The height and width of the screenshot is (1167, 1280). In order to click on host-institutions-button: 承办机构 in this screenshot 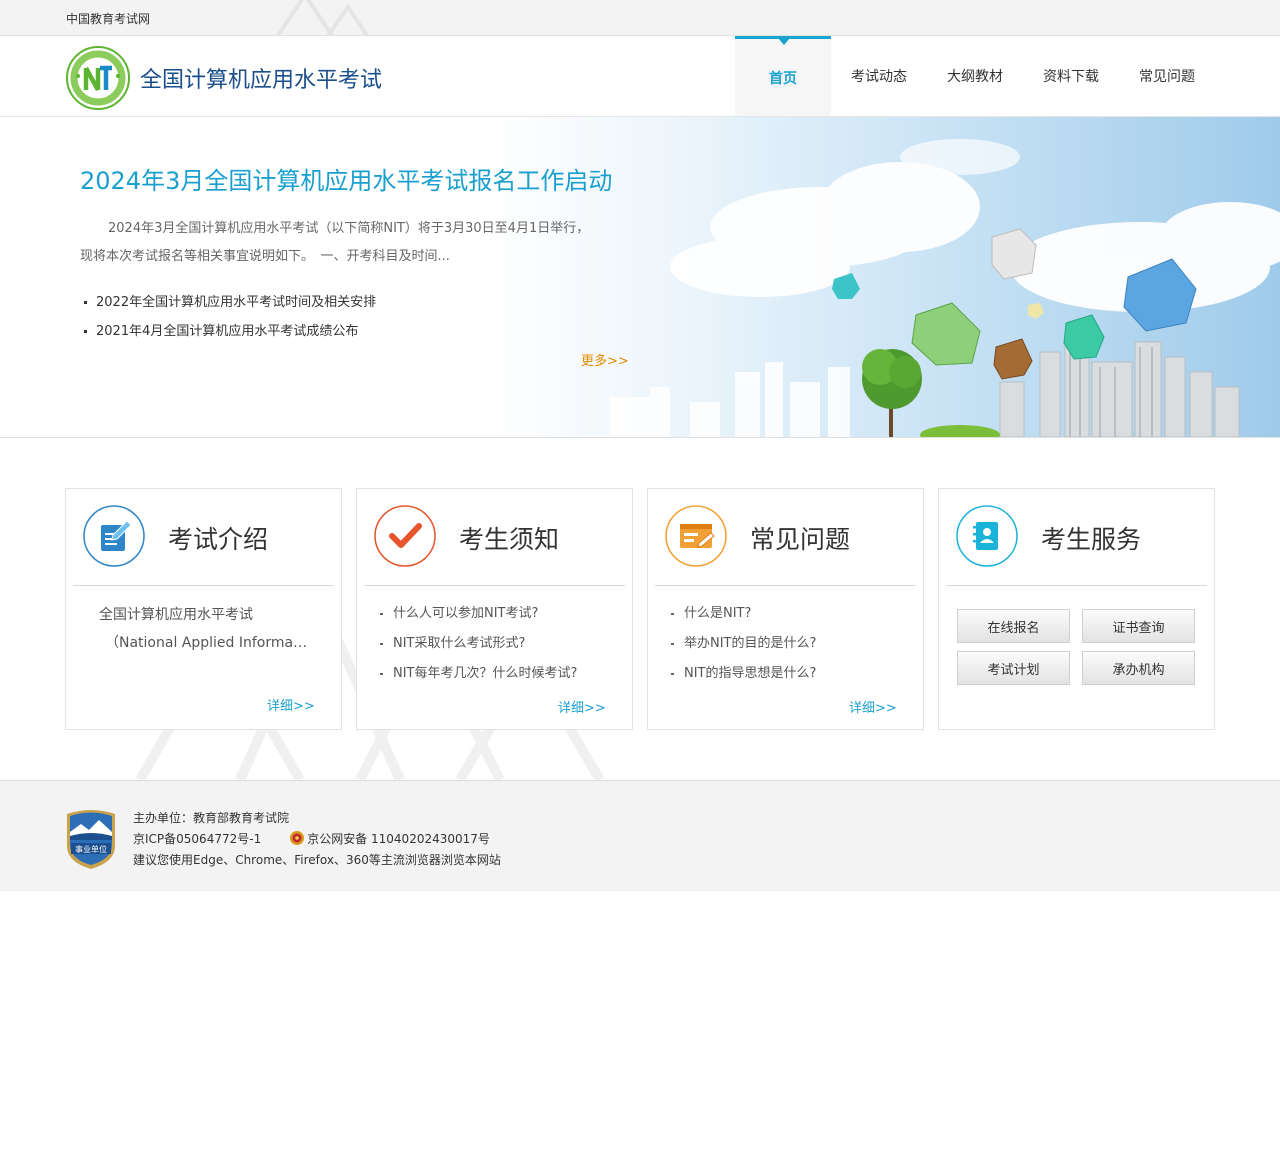, I will do `click(1138, 668)`.